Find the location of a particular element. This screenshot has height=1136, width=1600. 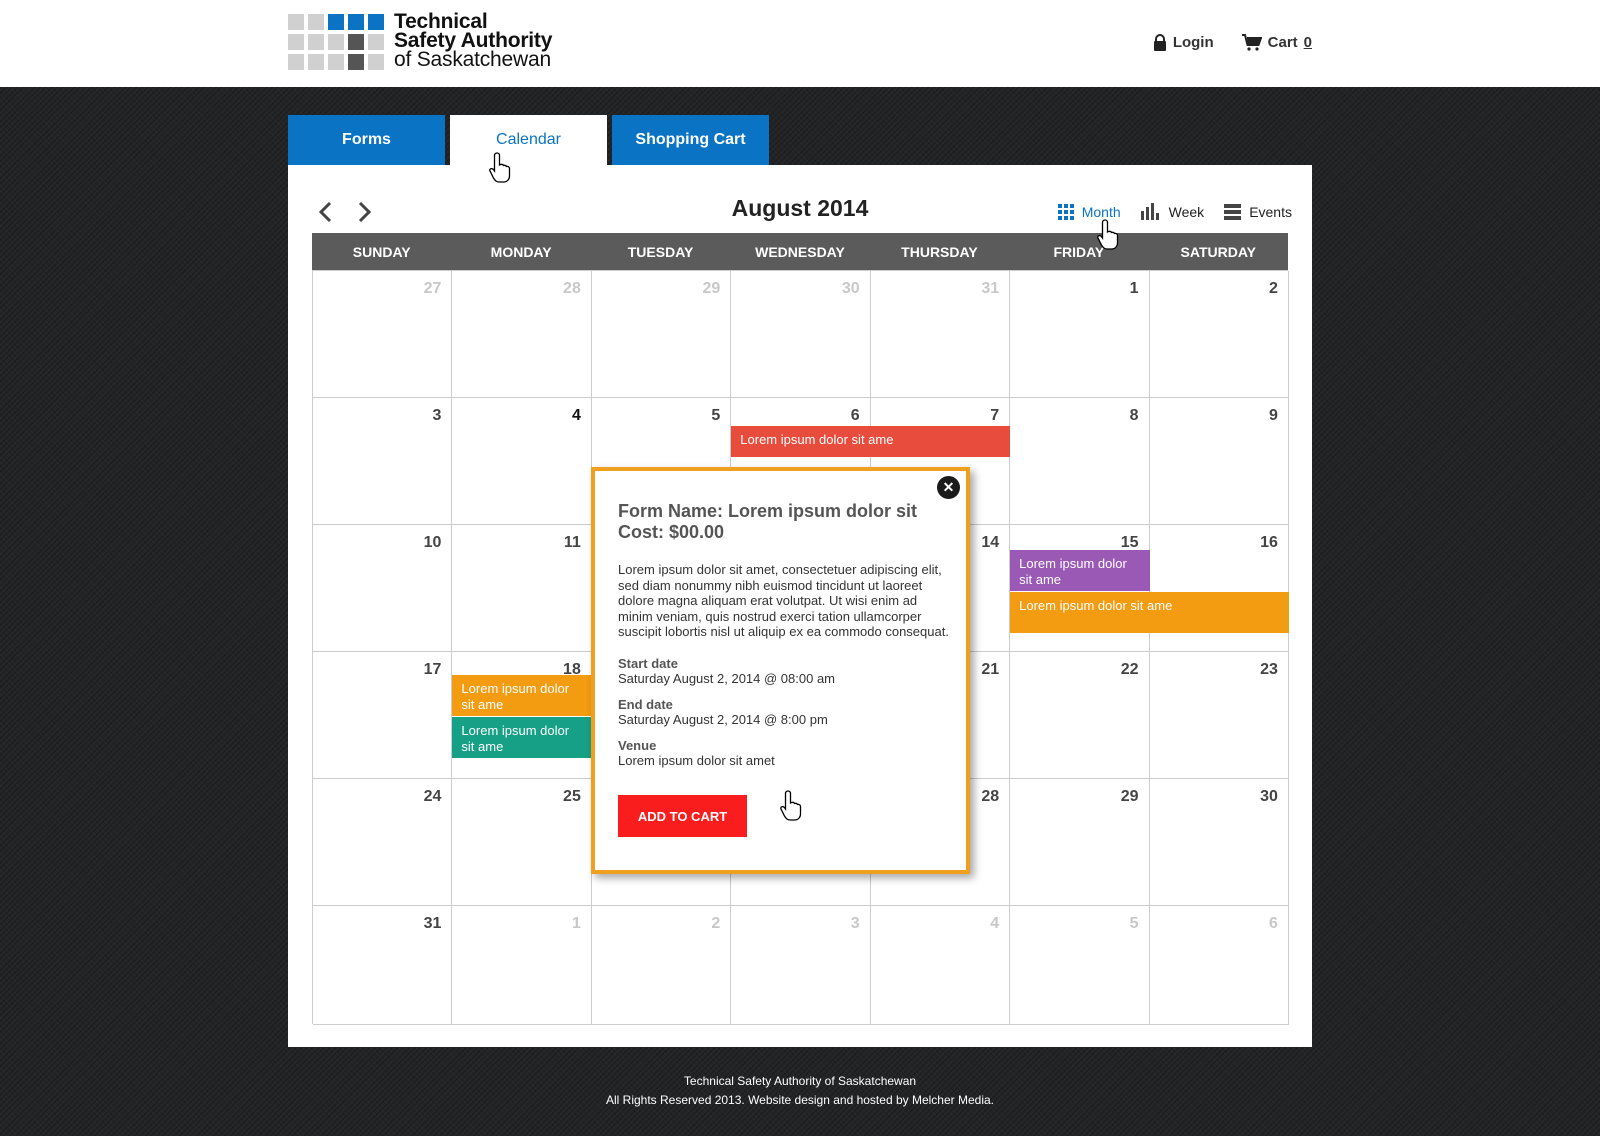

day-cell: 28 is located at coordinates (522, 334).